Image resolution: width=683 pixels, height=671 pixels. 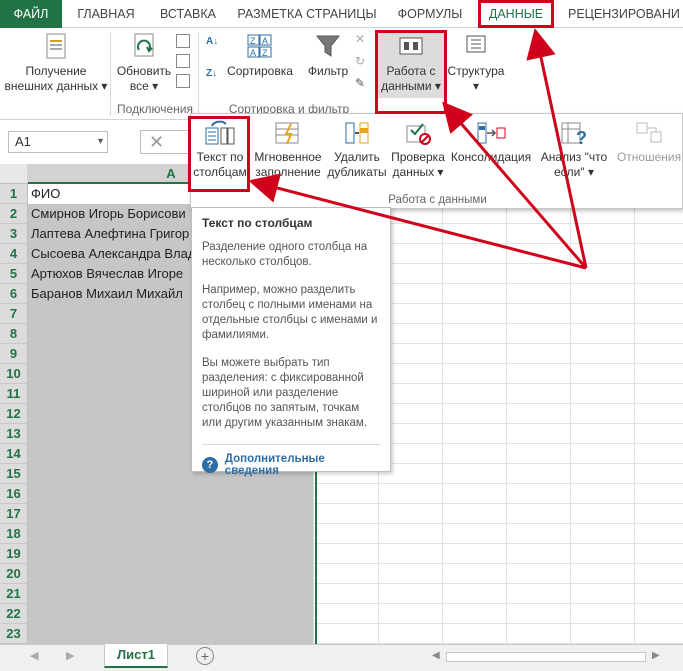 What do you see at coordinates (476, 63) in the screenshot?
I see `outline-button: Структура ▾` at bounding box center [476, 63].